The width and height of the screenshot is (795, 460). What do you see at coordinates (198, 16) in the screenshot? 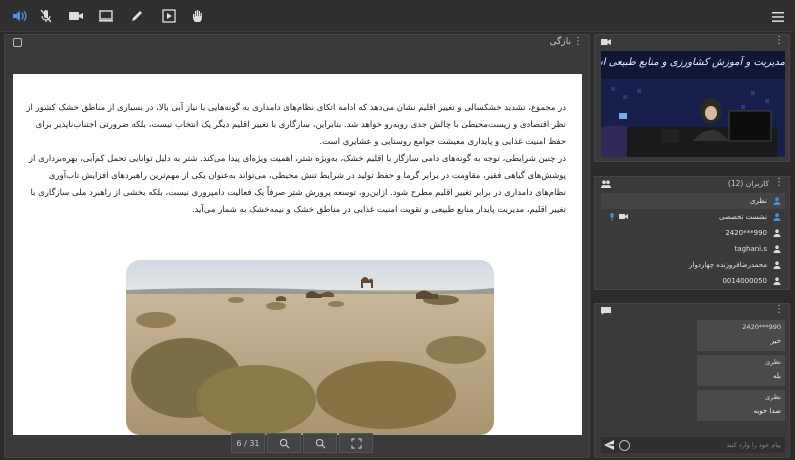
I see `hand-icon` at bounding box center [198, 16].